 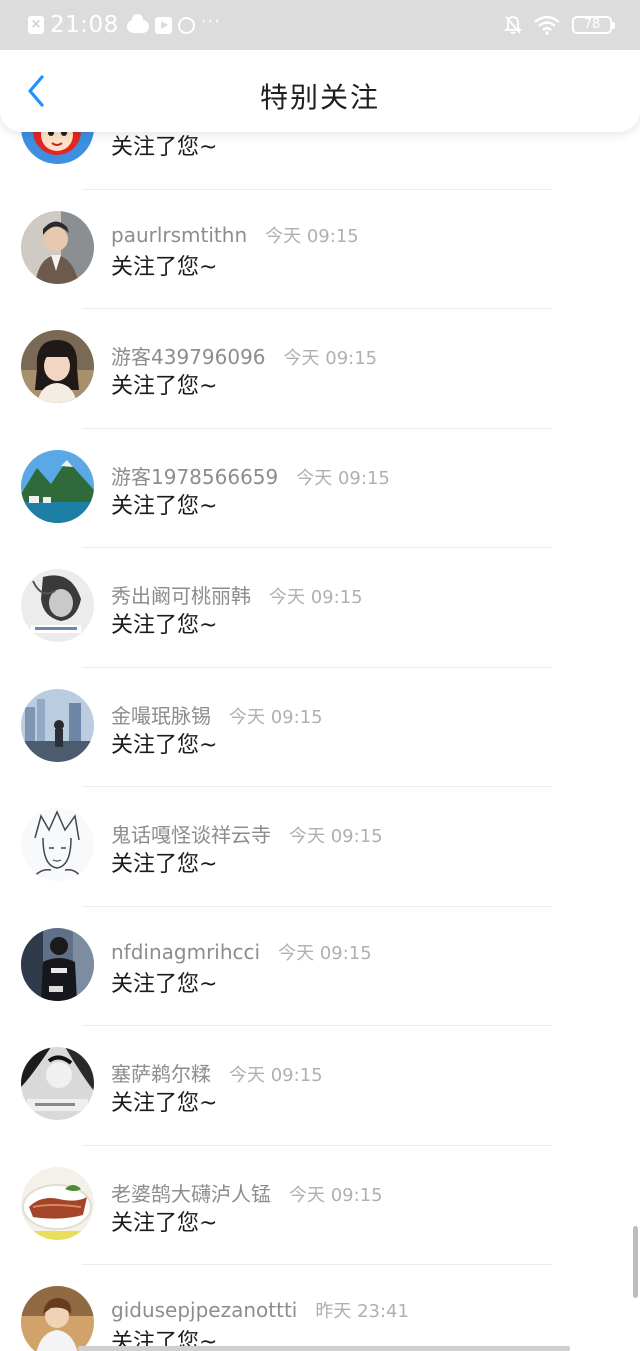 What do you see at coordinates (362, 1311) in the screenshot?
I see `timestamp: 昨天 23:41` at bounding box center [362, 1311].